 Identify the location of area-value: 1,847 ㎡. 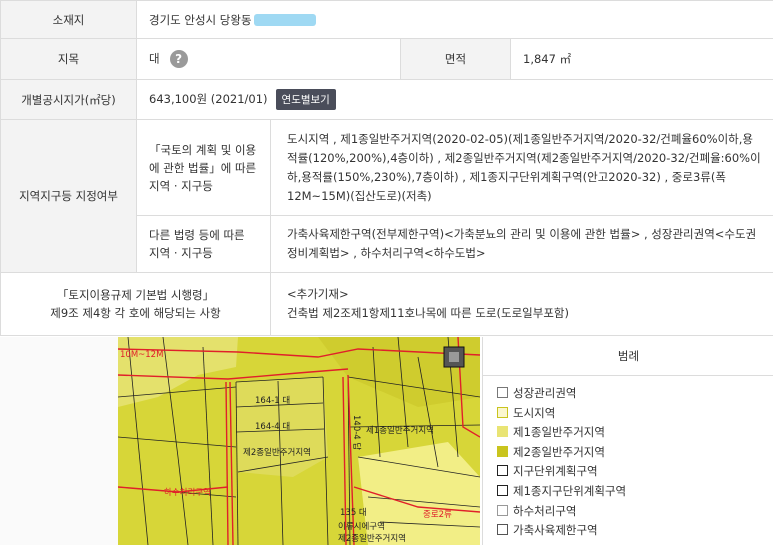
(641, 59).